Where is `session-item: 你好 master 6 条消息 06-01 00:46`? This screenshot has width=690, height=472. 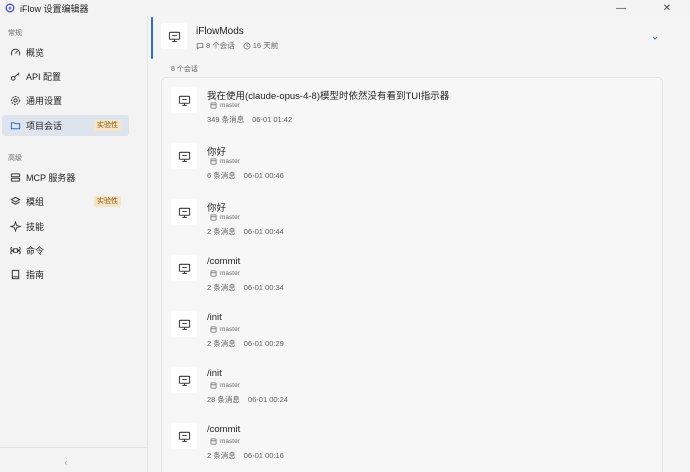 session-item: 你好 master 6 条消息 06-01 00:46 is located at coordinates (412, 162).